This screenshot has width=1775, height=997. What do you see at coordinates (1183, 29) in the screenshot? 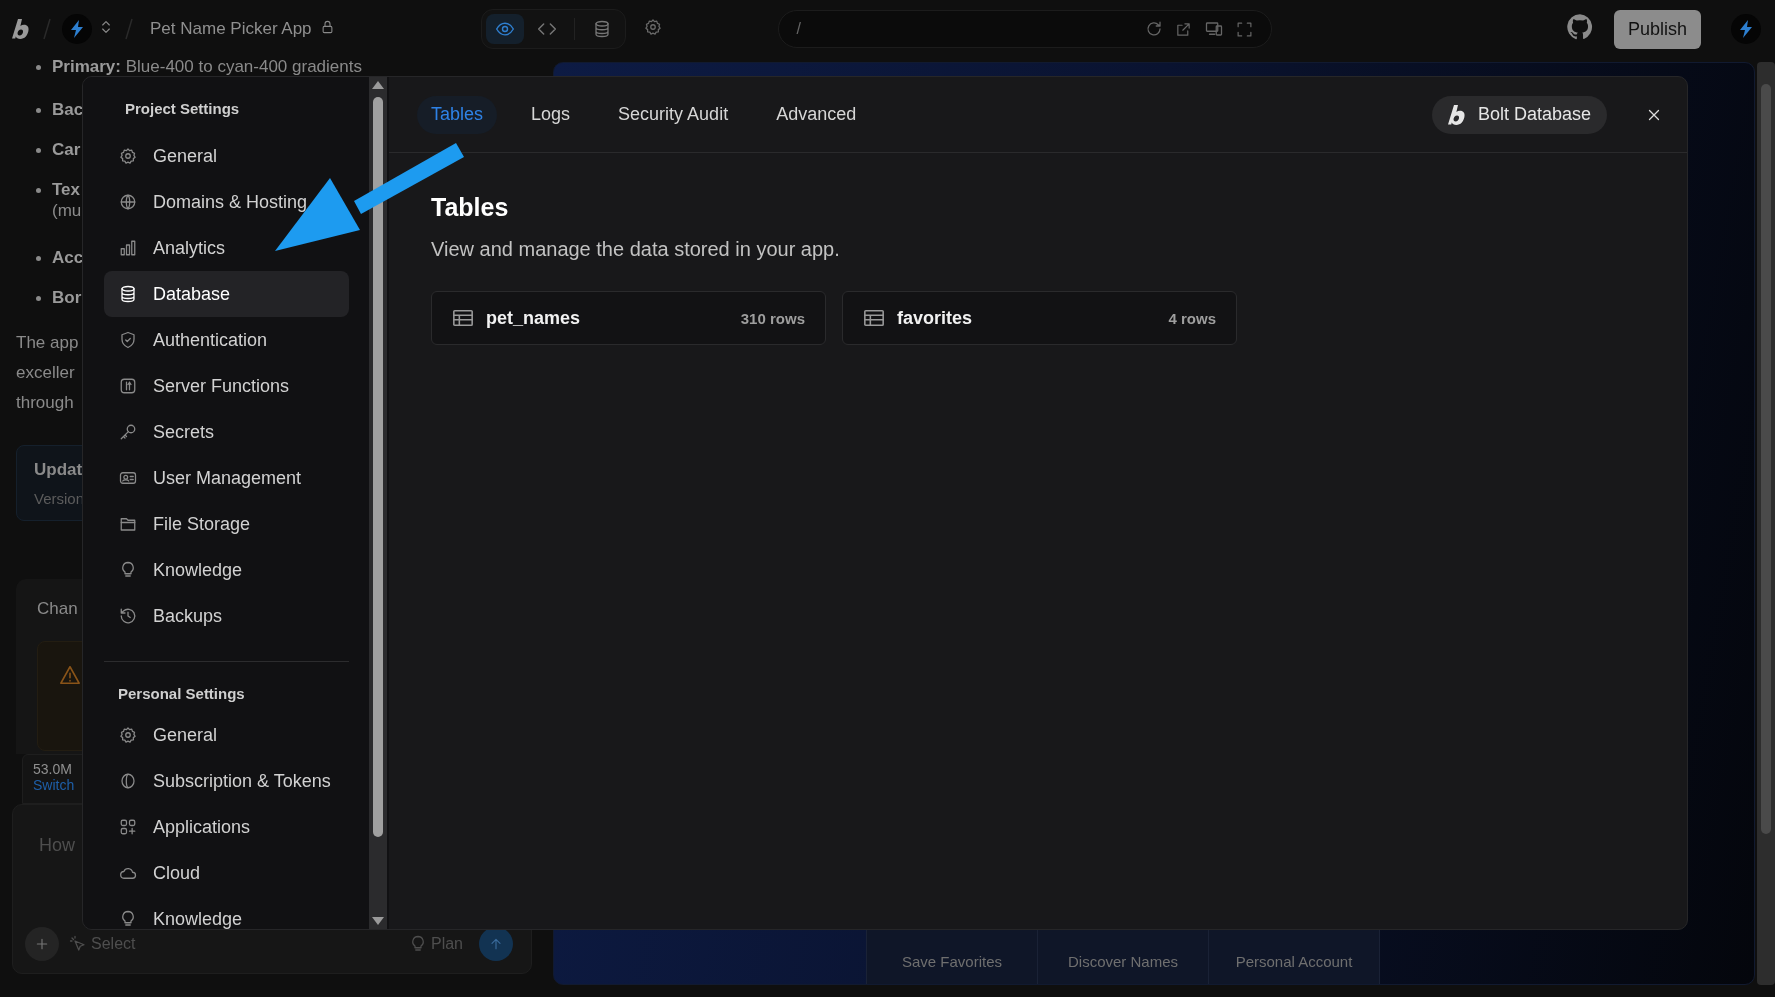
I see `external-link-icon` at bounding box center [1183, 29].